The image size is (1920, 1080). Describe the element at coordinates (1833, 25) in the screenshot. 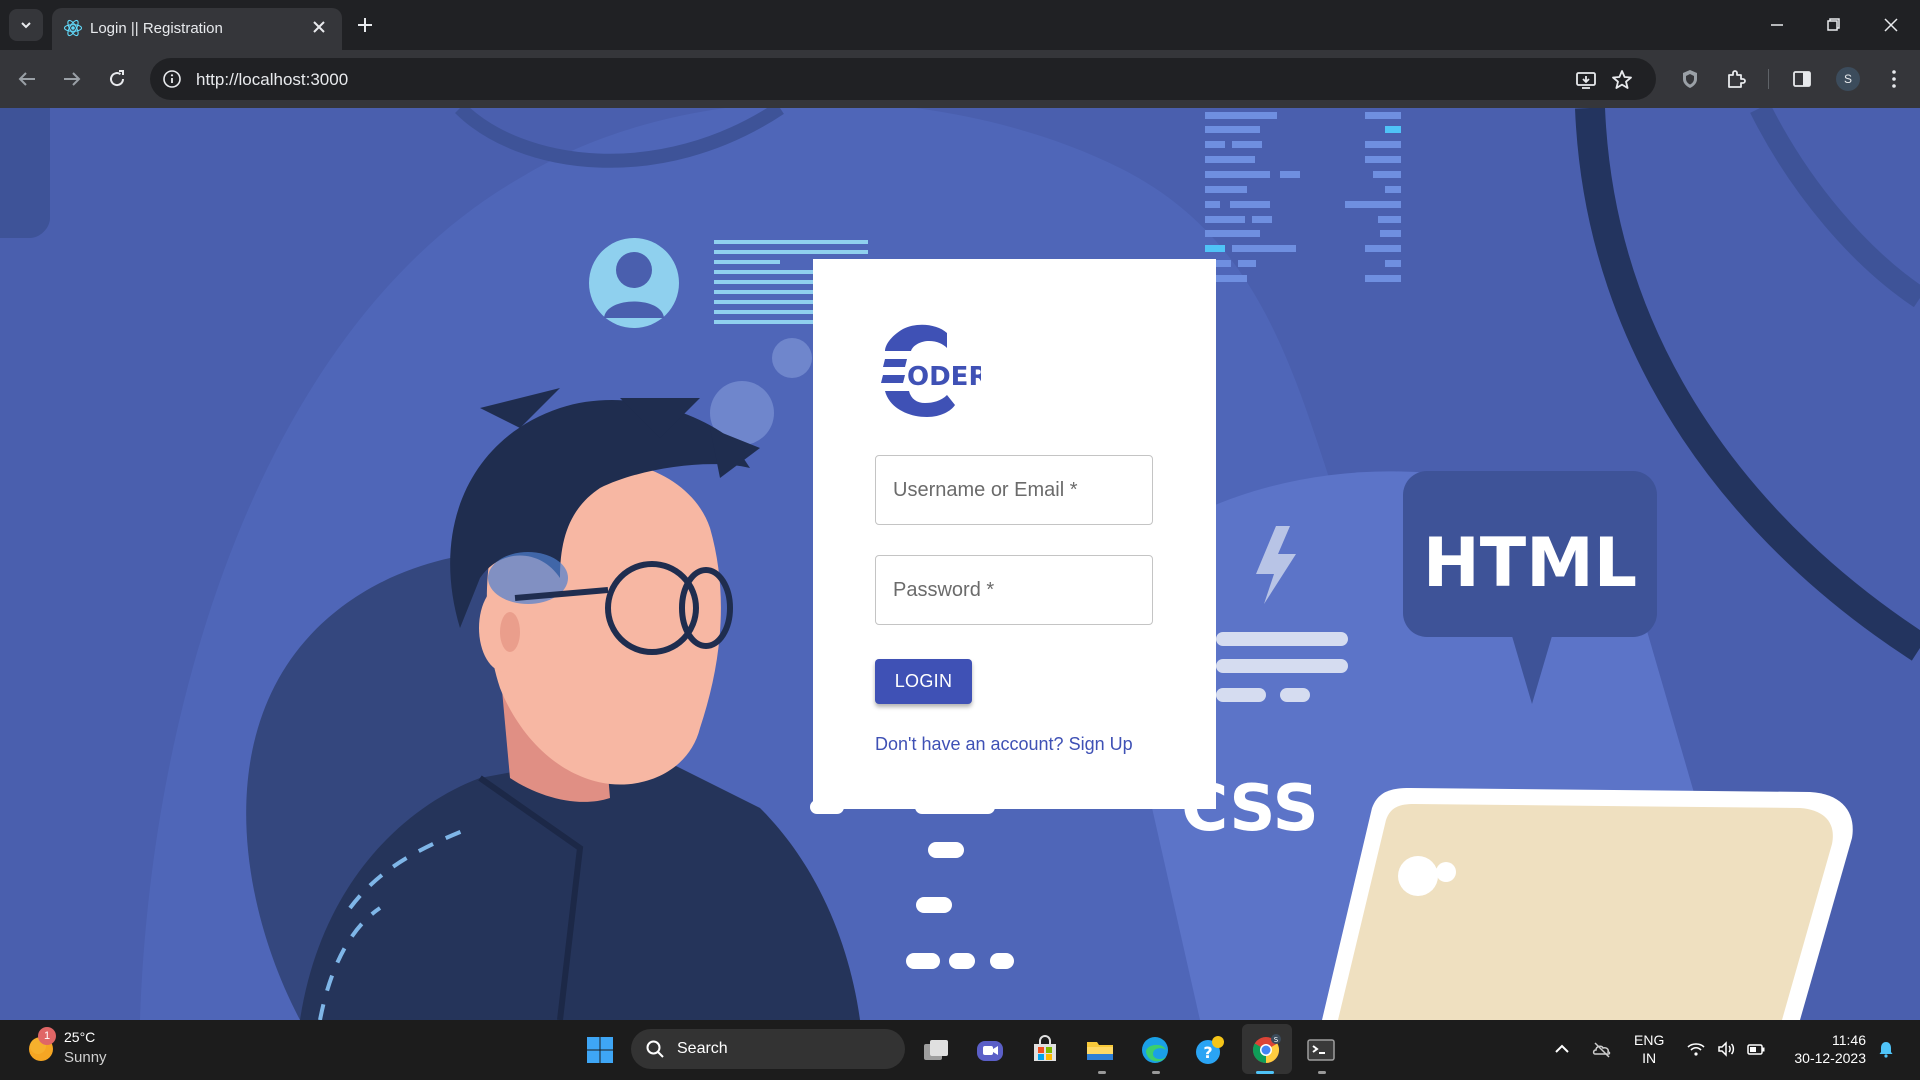

I see `restore-icon` at that location.